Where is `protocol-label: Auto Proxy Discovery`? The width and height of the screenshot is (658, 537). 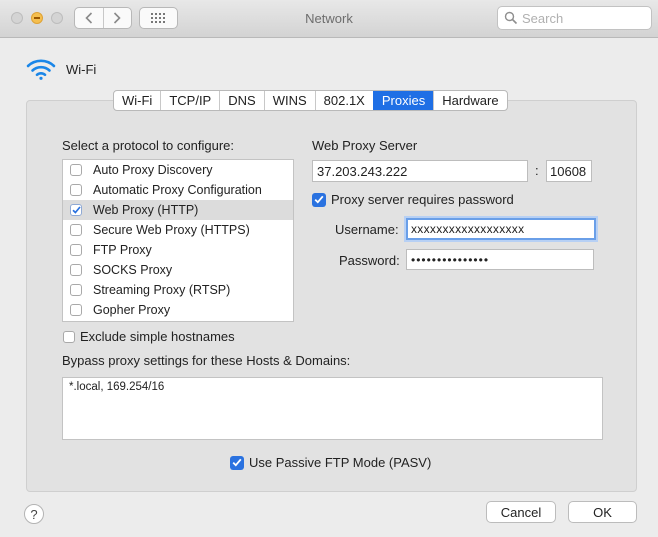
protocol-label: Auto Proxy Discovery is located at coordinates (153, 170).